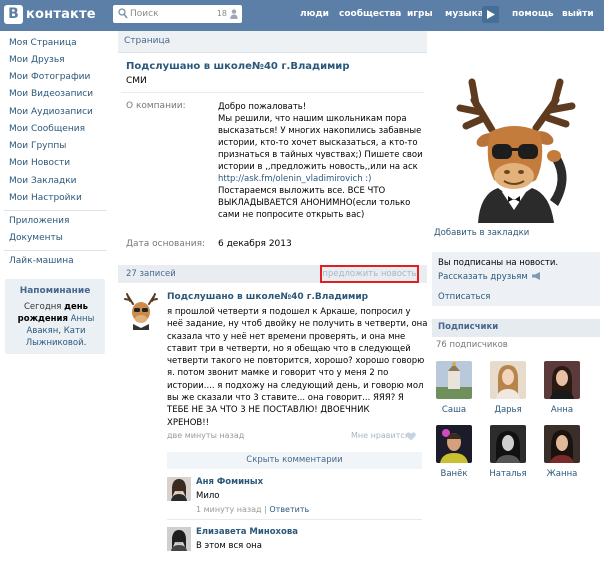  I want to click on wall-header: 27 записей предложить новость, so click(272, 274).